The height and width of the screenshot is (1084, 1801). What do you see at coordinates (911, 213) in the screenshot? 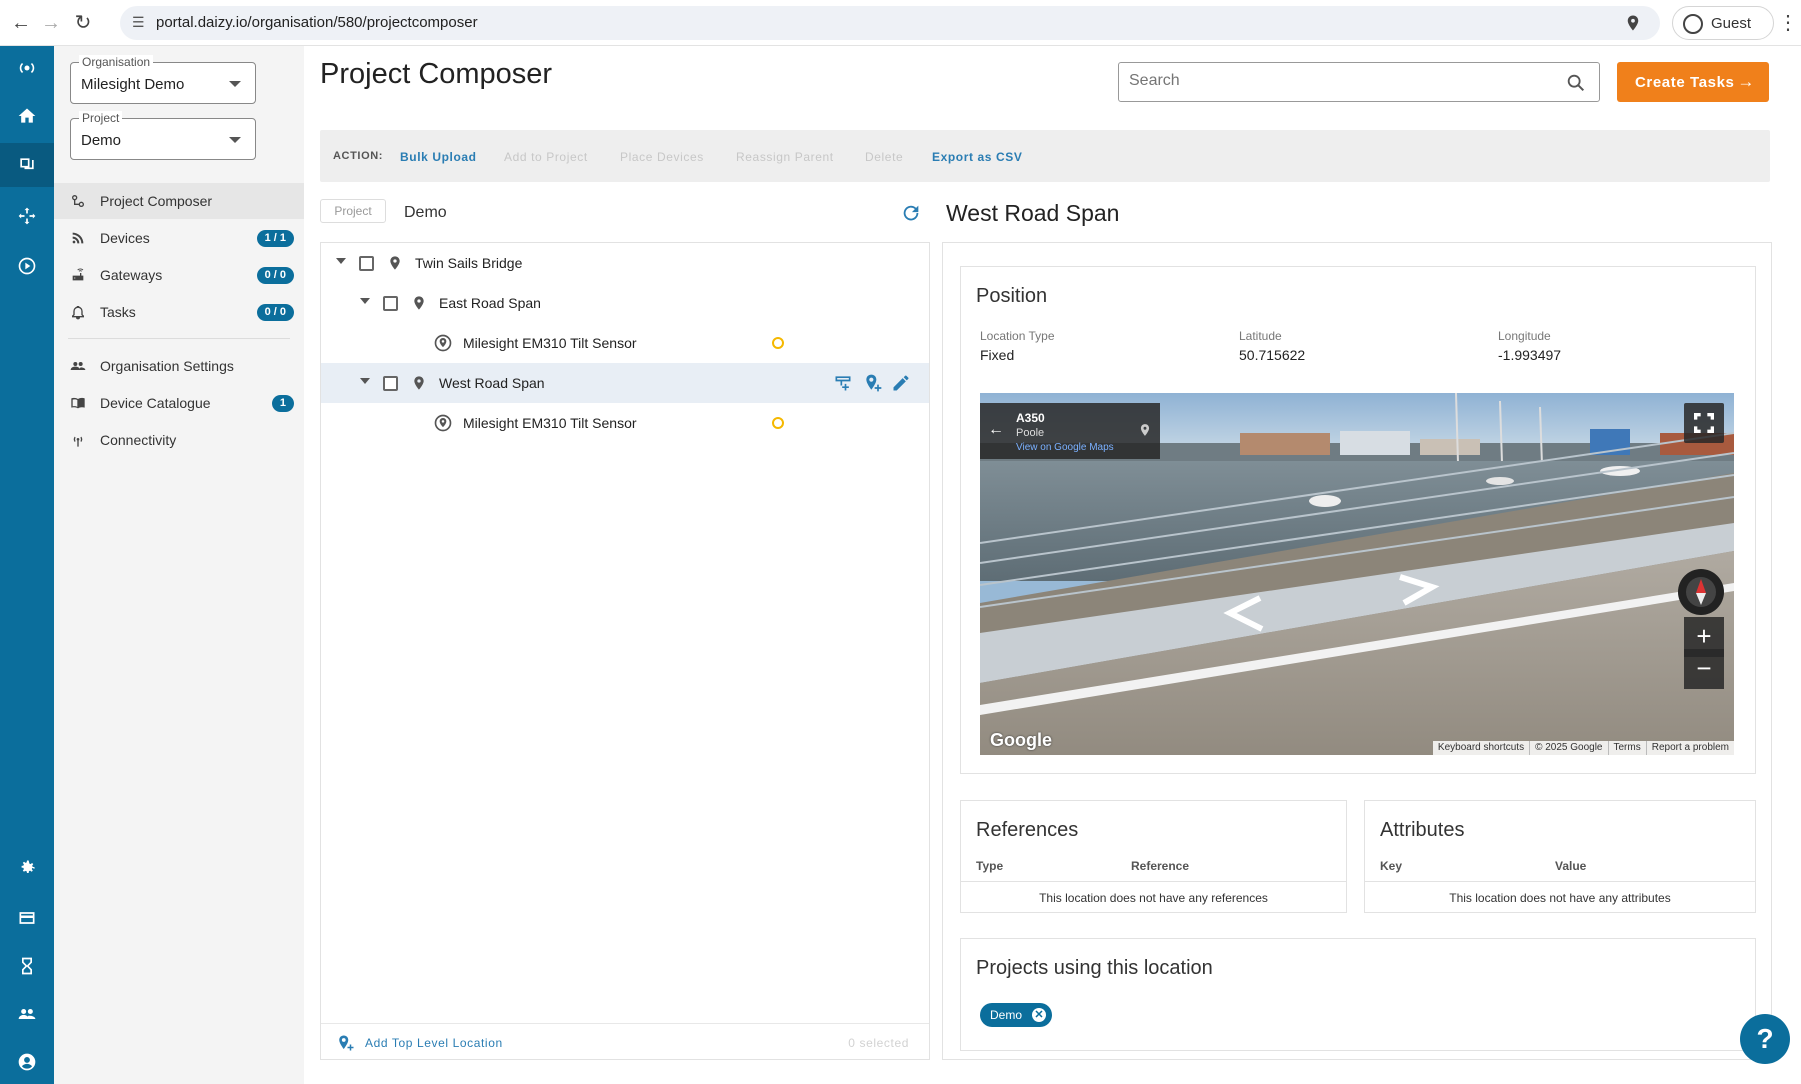
I see `refresh-icon` at bounding box center [911, 213].